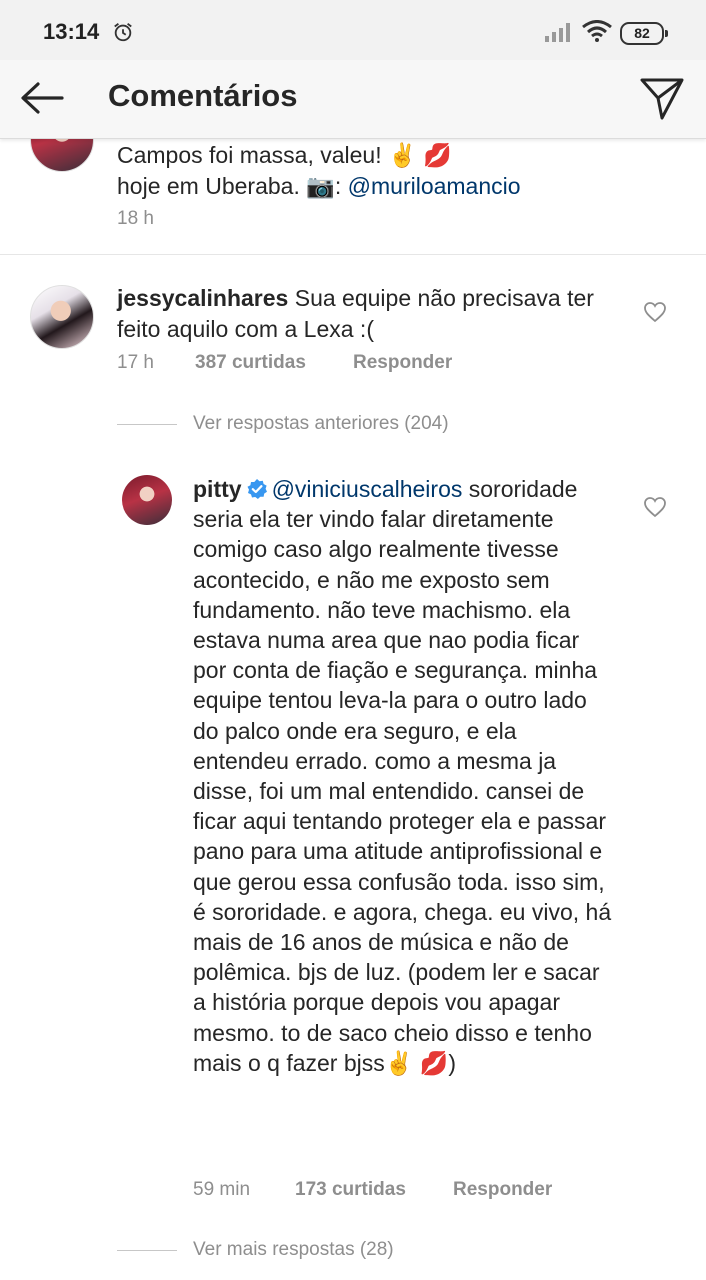 This screenshot has width=706, height=1280. I want to click on caption-line-2: hoje em Uberaba. 📷:, so click(232, 186).